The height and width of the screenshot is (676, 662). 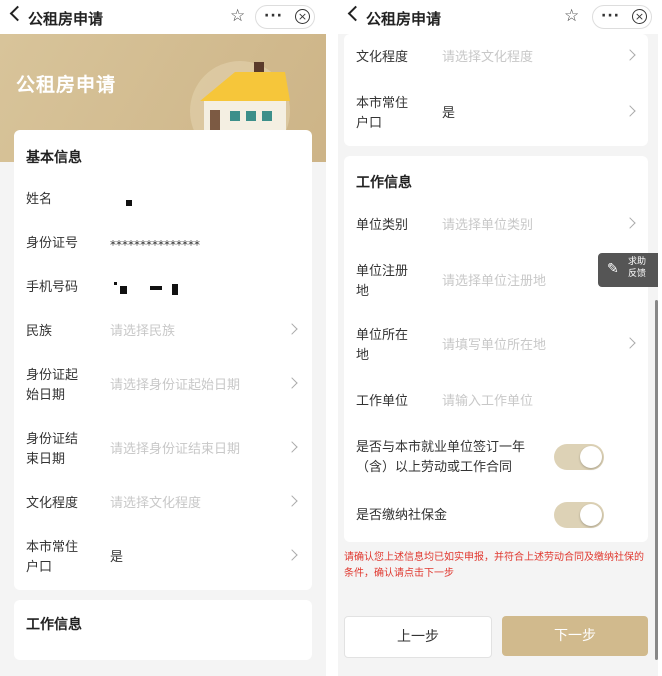 What do you see at coordinates (575, 636) in the screenshot?
I see `next-button: 下一步` at bounding box center [575, 636].